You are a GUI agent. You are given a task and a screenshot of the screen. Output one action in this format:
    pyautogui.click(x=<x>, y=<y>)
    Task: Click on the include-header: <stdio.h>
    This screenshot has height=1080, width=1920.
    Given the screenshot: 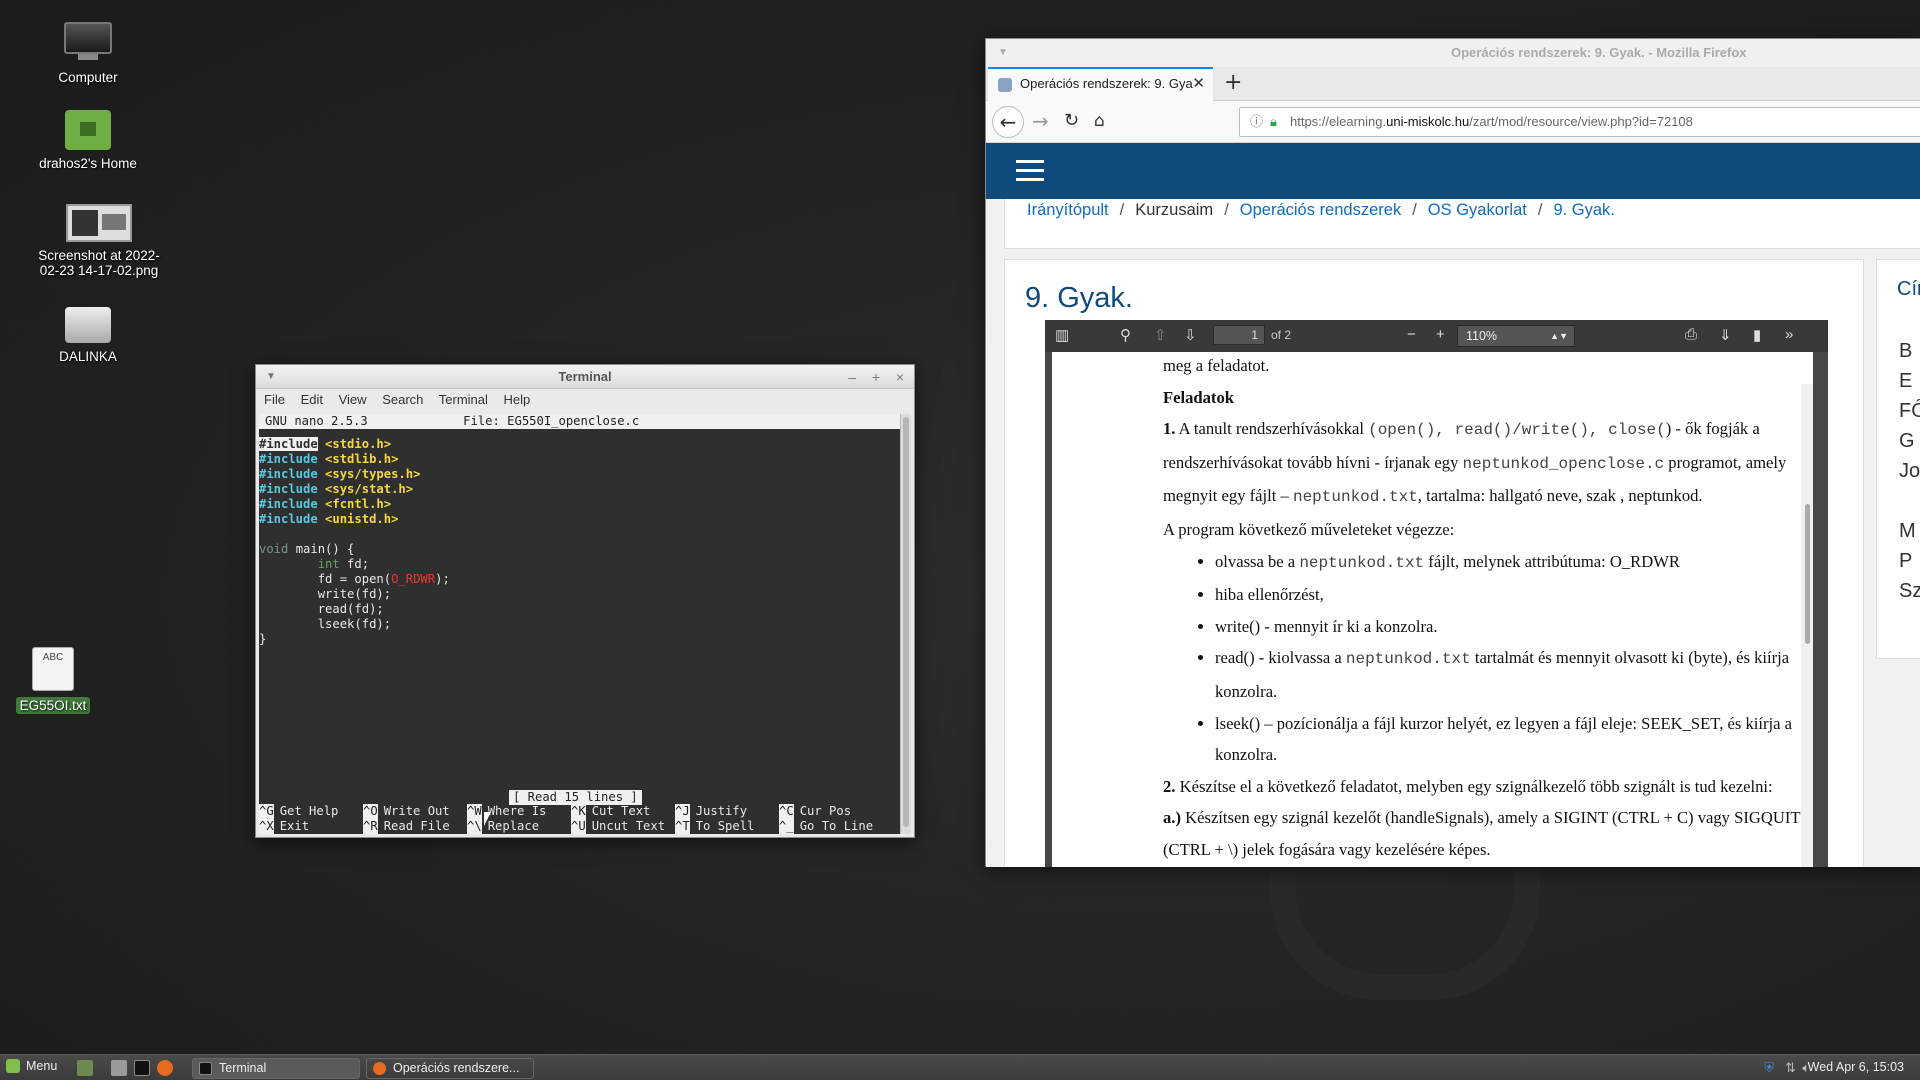 What is the action you would take?
    pyautogui.click(x=358, y=444)
    